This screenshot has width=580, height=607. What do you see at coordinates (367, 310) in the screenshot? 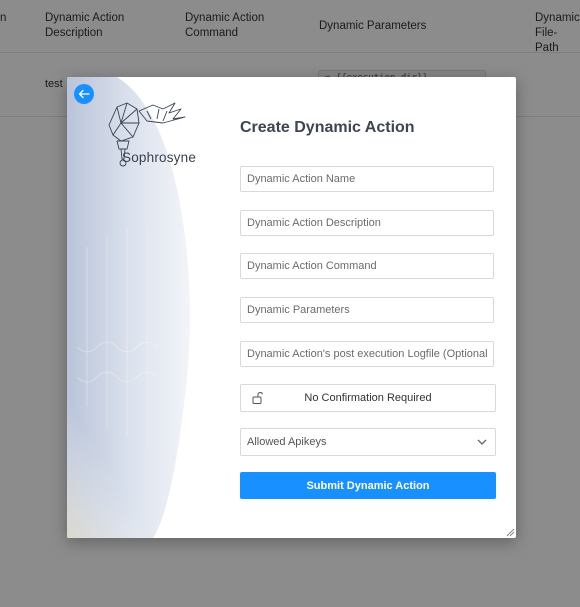
I see `action-parameters-input` at bounding box center [367, 310].